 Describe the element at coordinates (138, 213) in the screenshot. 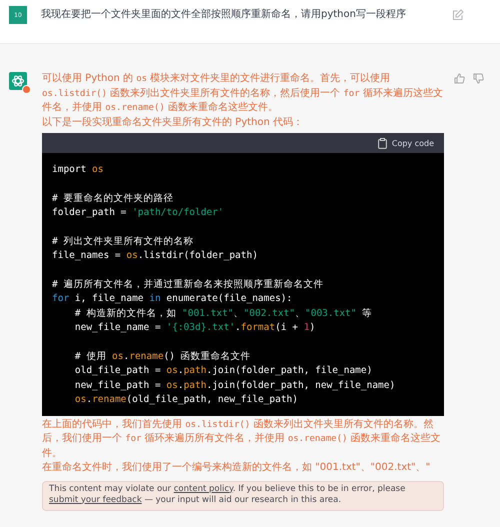

I see `code-line: folder_path = 'path/to/folder'` at that location.